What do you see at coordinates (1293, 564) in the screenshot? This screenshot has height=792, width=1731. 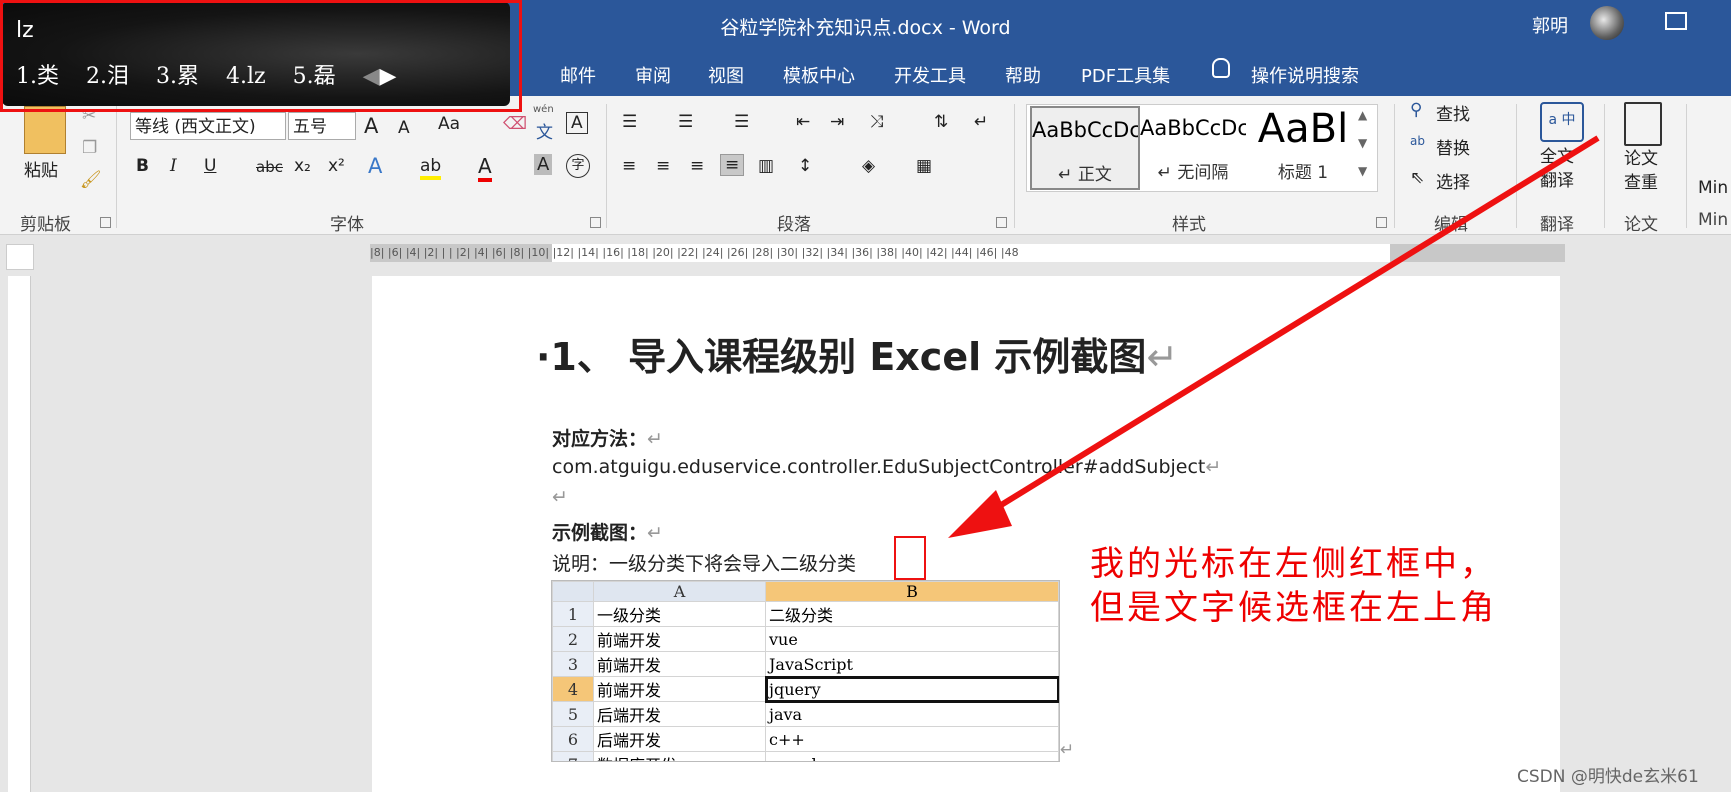 I see `annotation-line-1: 我的光标在左侧红框中，` at bounding box center [1293, 564].